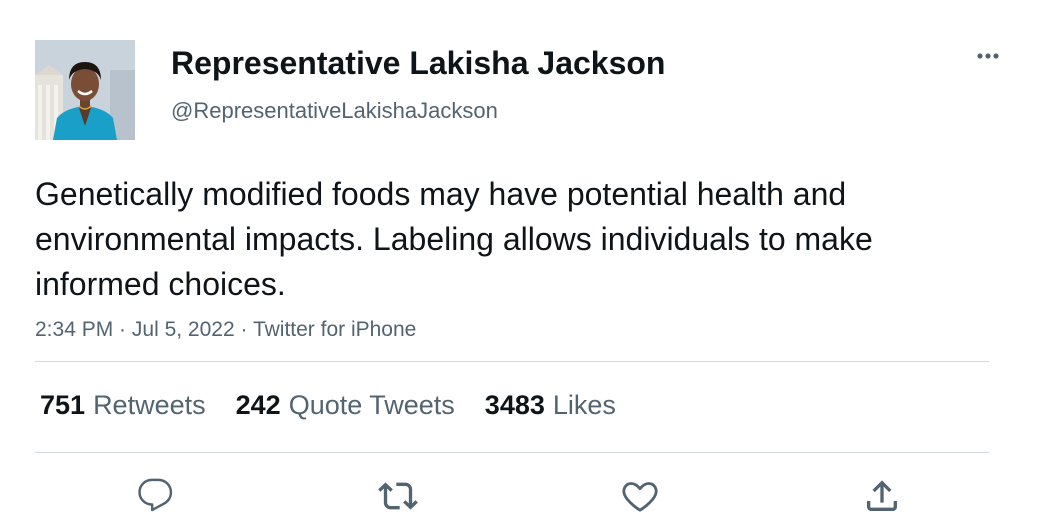 The height and width of the screenshot is (525, 1050). What do you see at coordinates (371, 405) in the screenshot?
I see `quote-tweets-label: Quote Tweets` at bounding box center [371, 405].